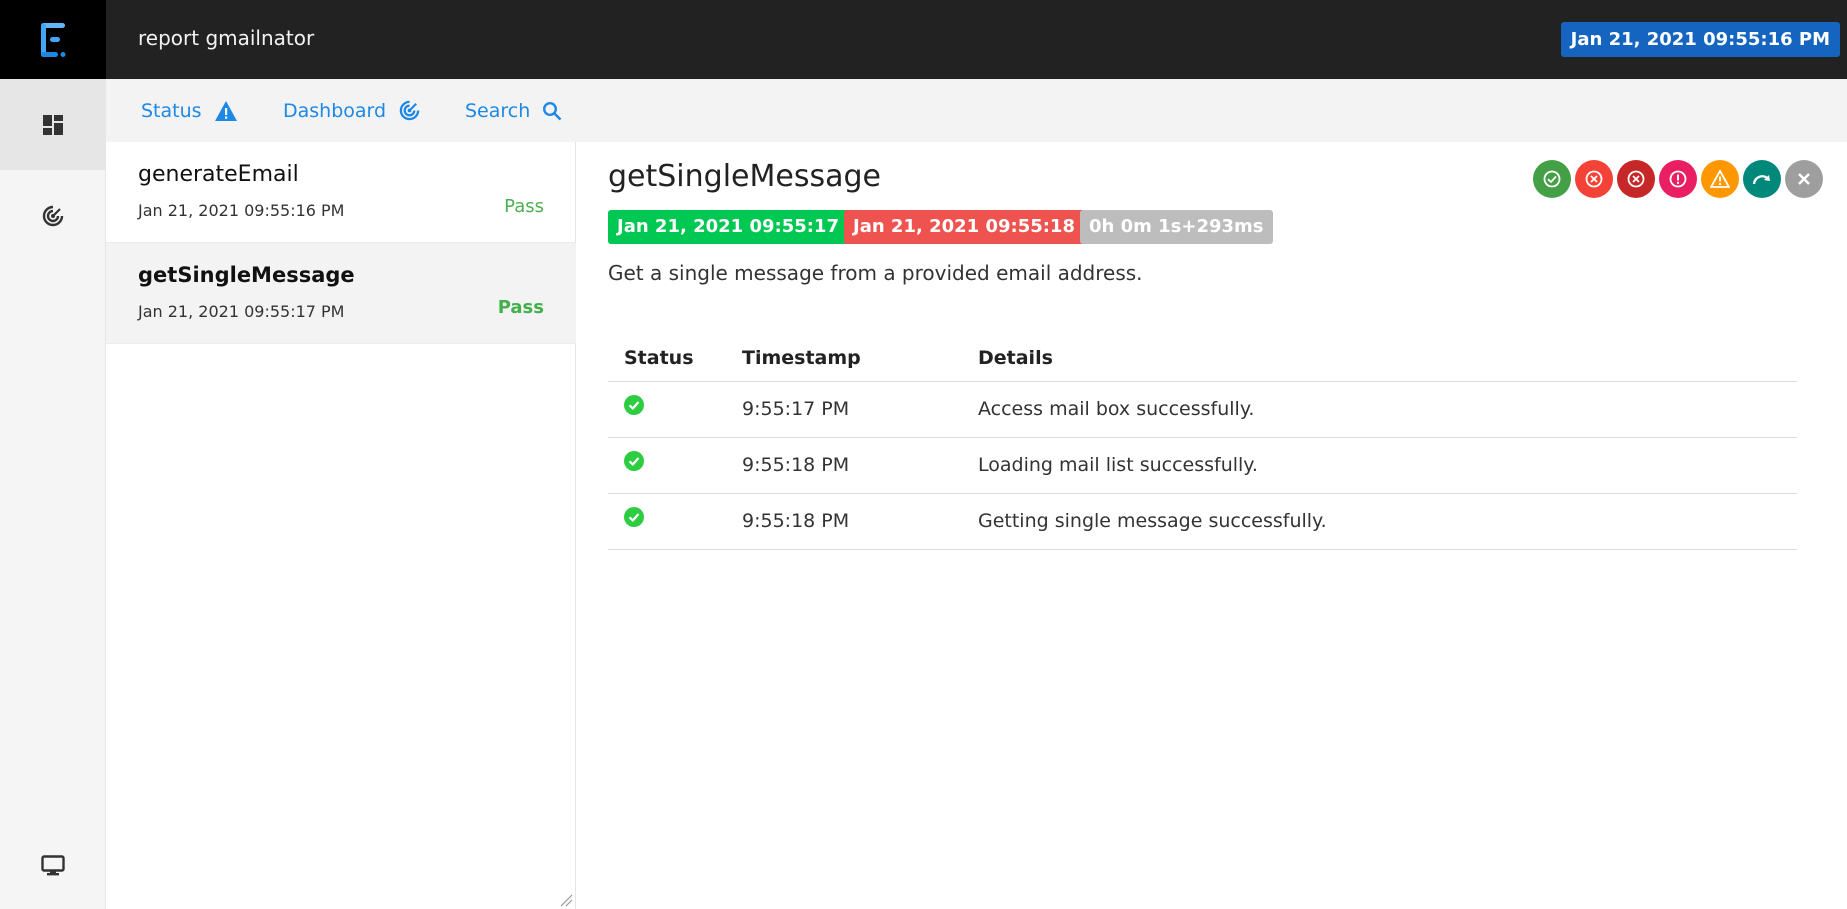  I want to click on extent-logo-icon, so click(53, 39).